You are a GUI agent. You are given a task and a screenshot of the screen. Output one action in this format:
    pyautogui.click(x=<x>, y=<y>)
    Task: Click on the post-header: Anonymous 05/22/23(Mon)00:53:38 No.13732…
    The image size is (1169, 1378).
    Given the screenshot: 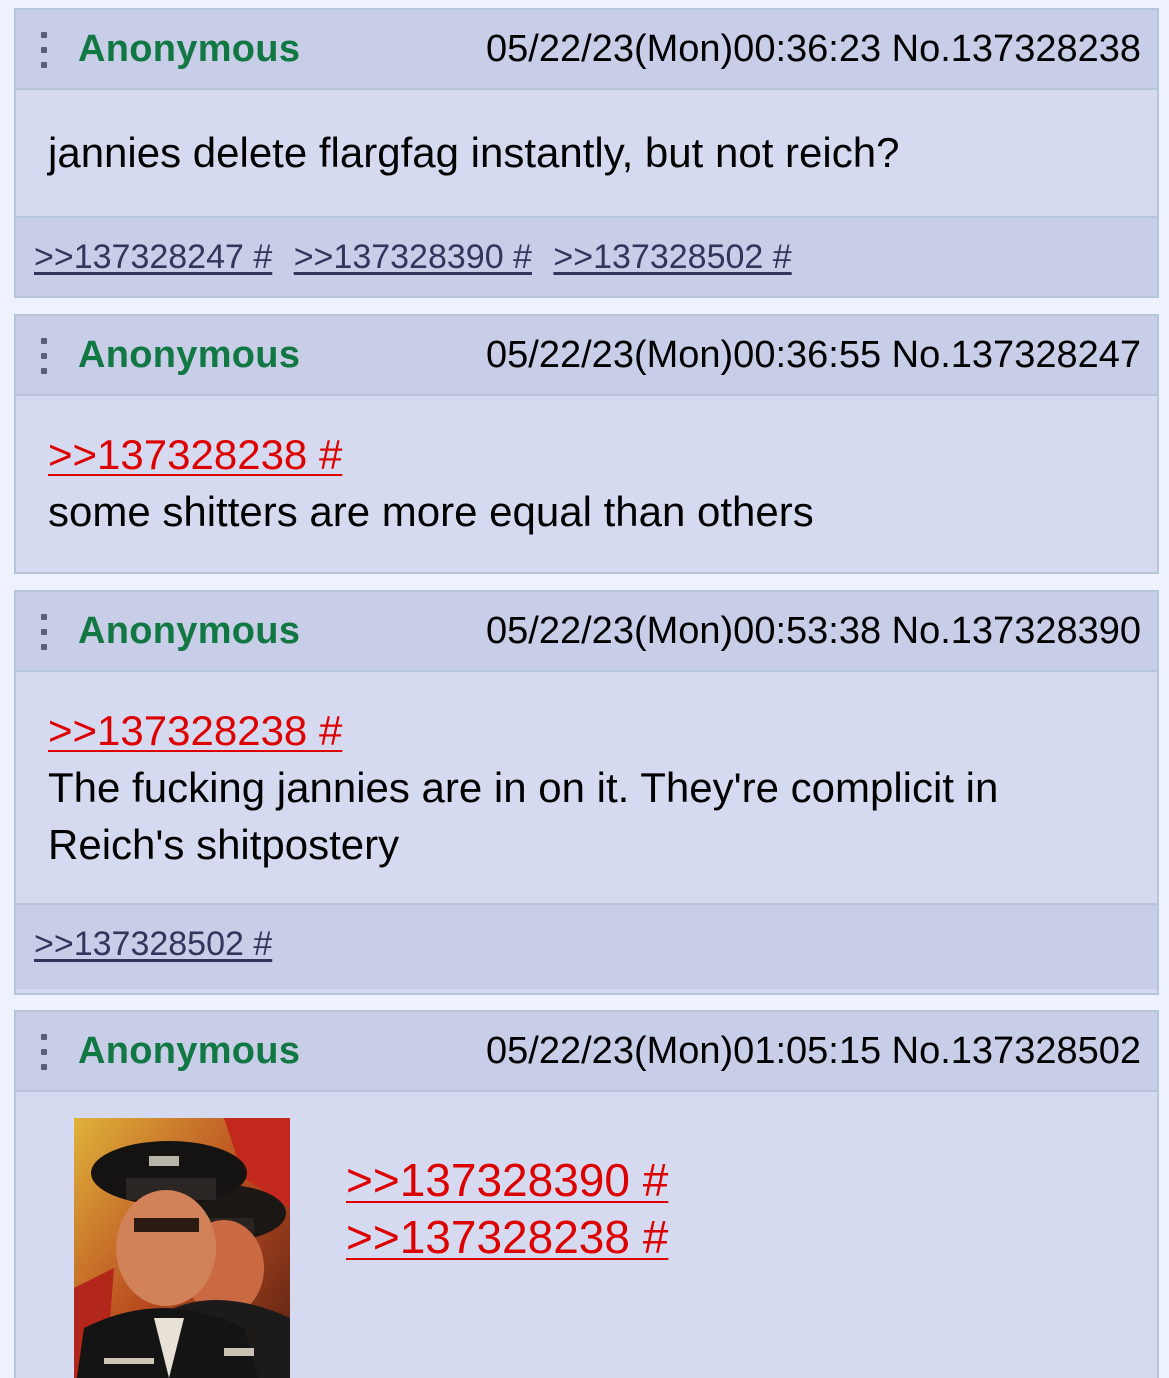 What is the action you would take?
    pyautogui.click(x=586, y=632)
    